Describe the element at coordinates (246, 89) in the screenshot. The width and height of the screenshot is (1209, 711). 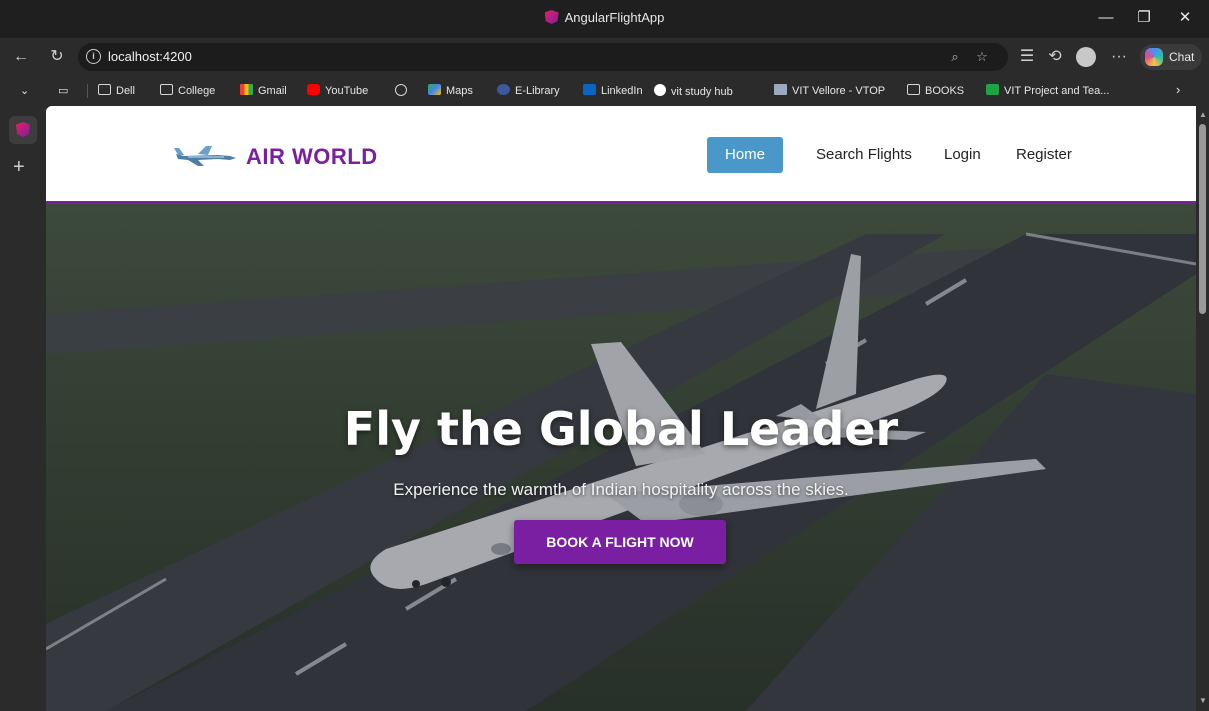
I see `gmail-icon` at that location.